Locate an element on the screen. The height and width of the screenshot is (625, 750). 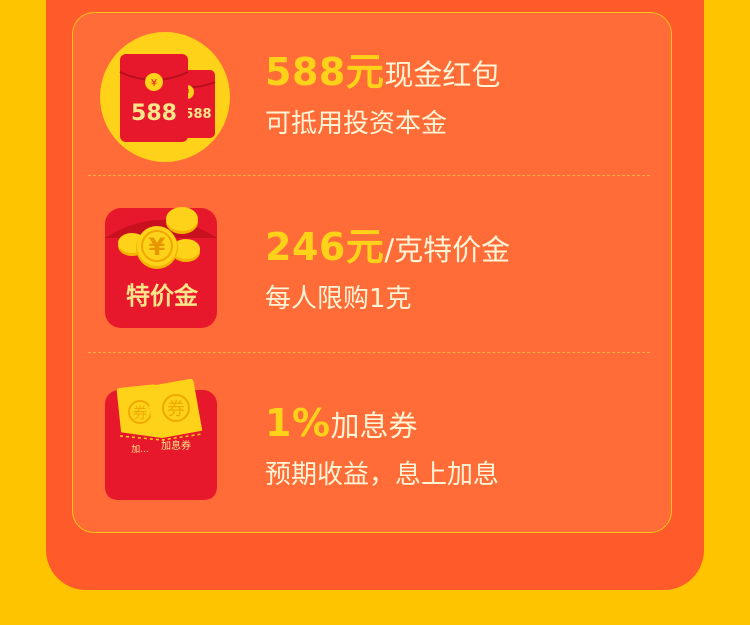
offer-headline: 246元/克特价金 is located at coordinates (387, 247).